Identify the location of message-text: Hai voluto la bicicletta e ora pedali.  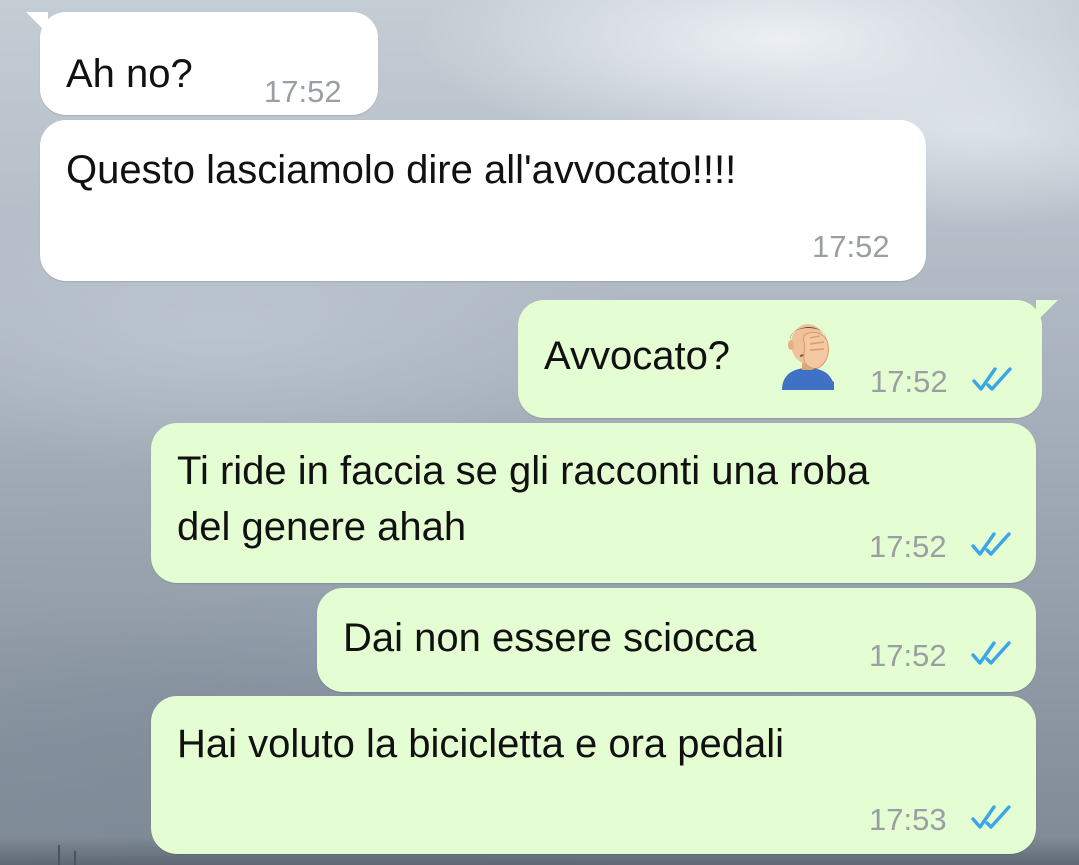
(481, 744).